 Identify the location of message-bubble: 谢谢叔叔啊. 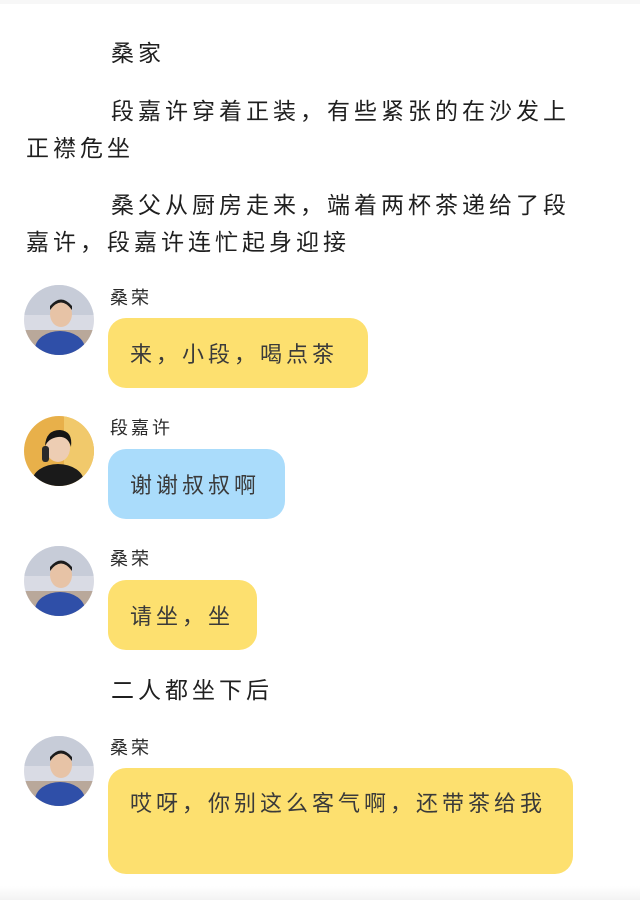
(196, 484).